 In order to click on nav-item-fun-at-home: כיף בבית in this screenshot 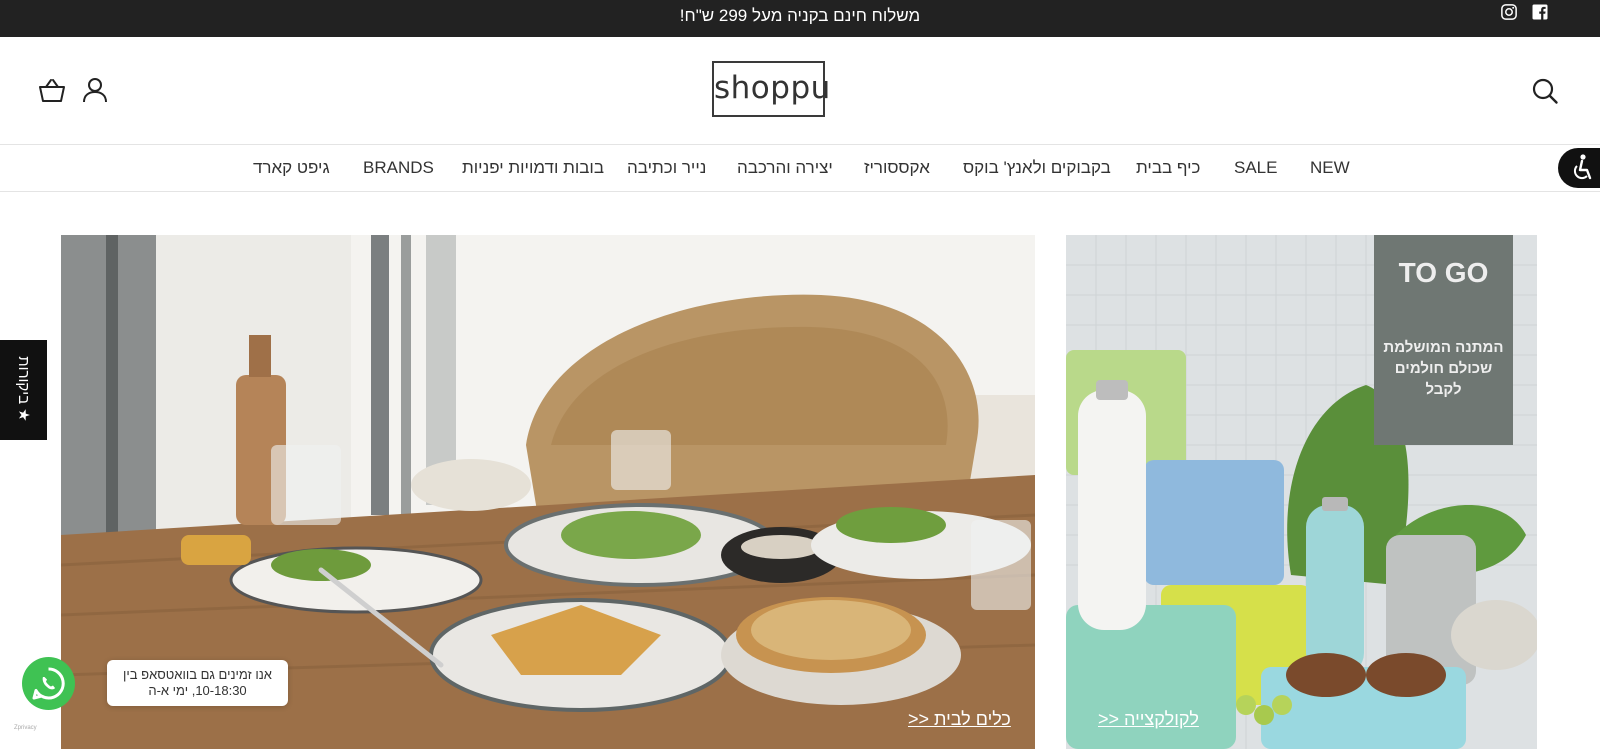, I will do `click(1168, 168)`.